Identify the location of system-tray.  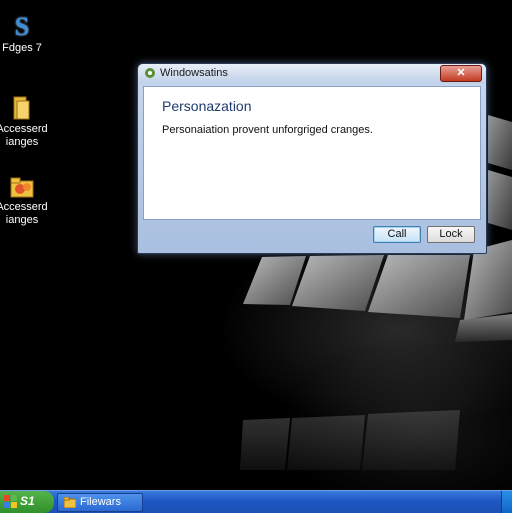
(506, 502).